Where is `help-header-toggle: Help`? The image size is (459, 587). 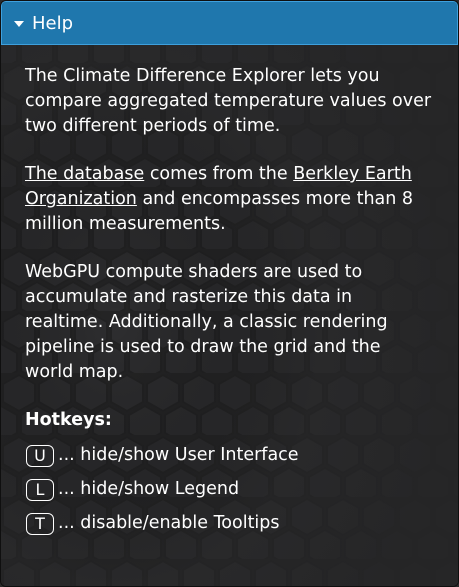 help-header-toggle: Help is located at coordinates (229, 23).